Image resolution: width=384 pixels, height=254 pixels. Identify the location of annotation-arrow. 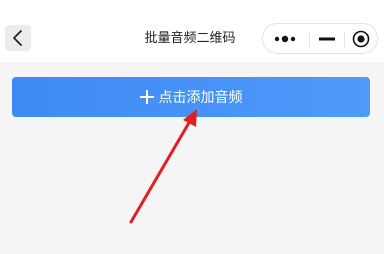
(163, 166).